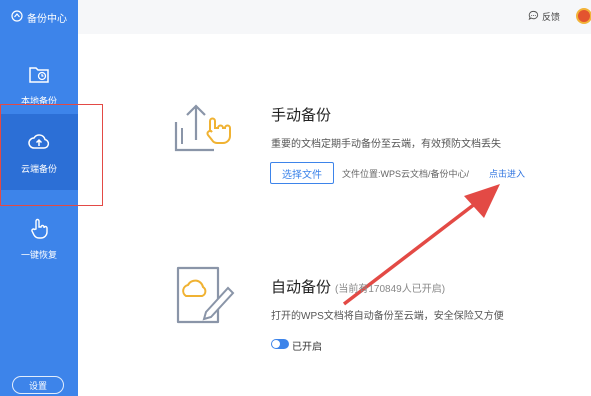 The image size is (591, 396). I want to click on toggle-knob, so click(276, 344).